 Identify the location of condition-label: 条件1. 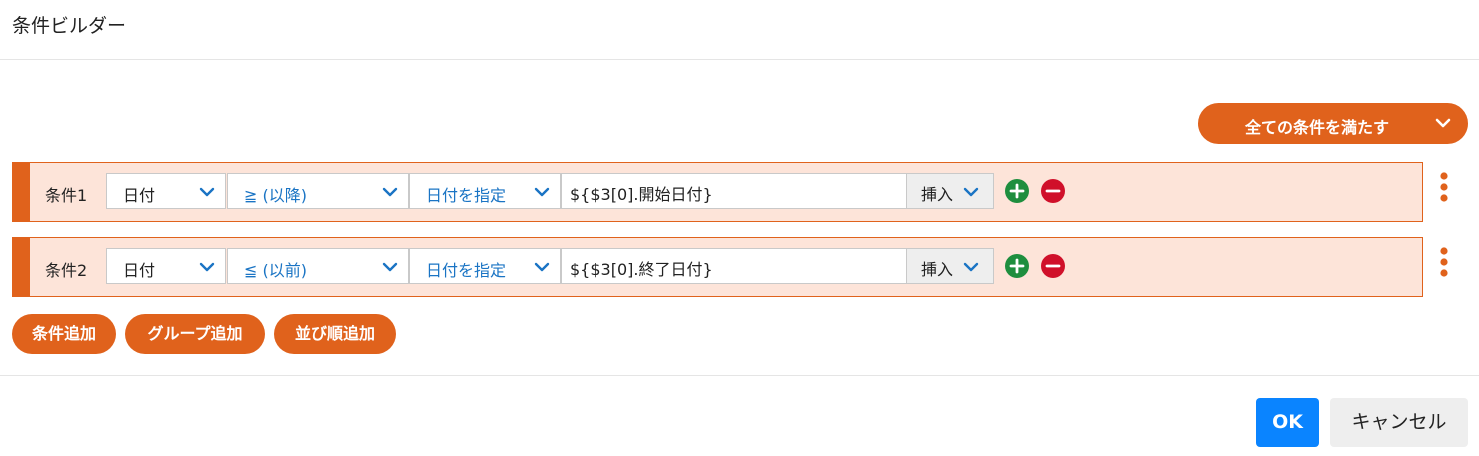
(66, 195).